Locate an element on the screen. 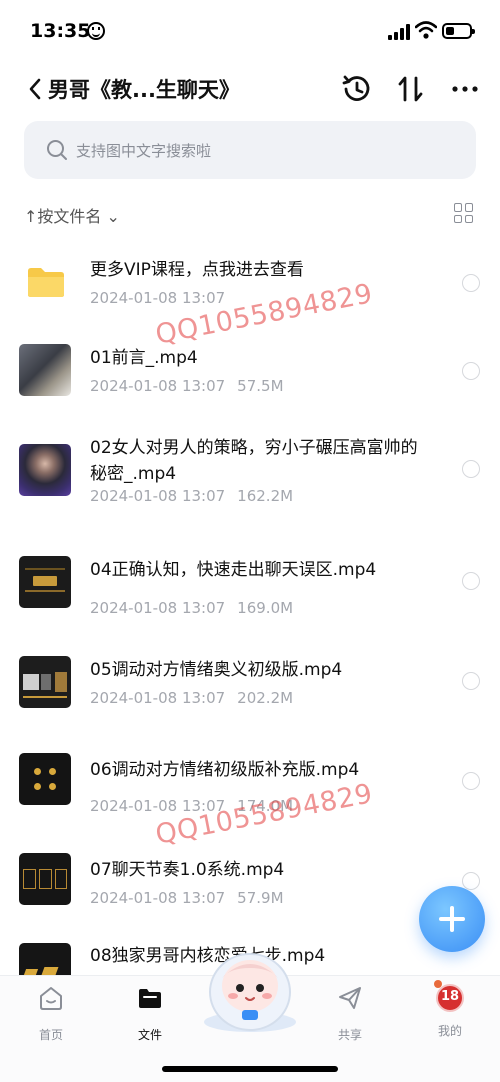  file-name: 更多VIP课程，点我进去查看 is located at coordinates (197, 270).